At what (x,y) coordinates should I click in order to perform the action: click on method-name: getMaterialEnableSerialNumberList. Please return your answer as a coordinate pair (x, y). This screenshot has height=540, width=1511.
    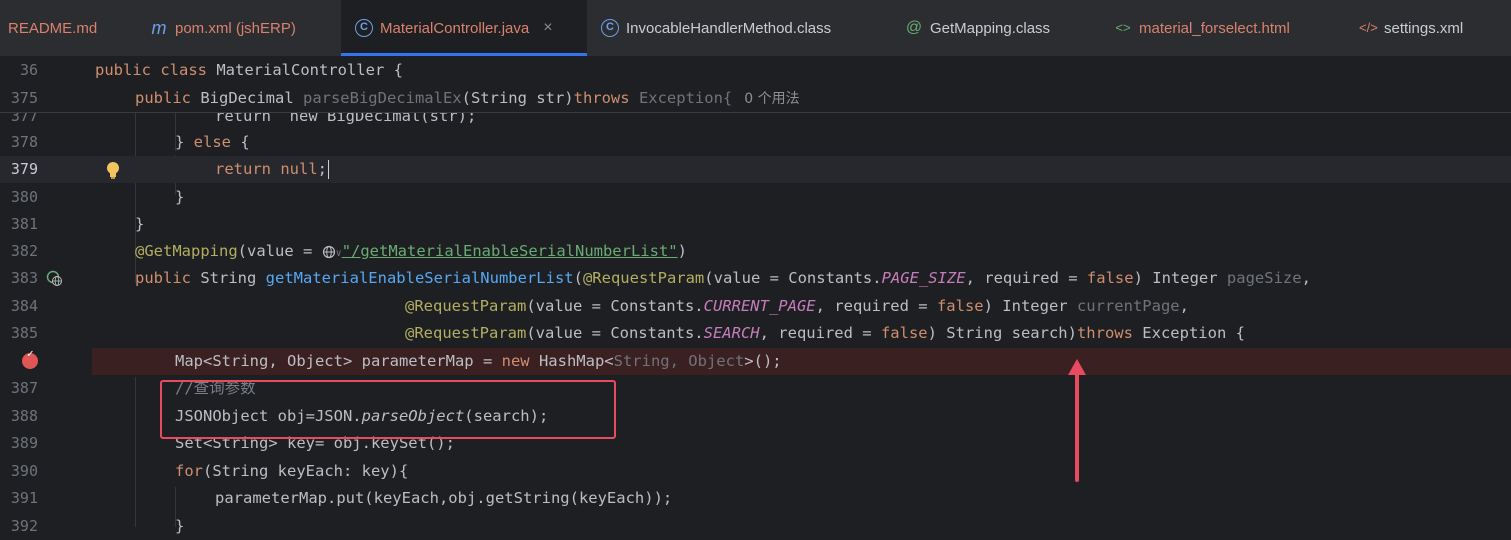
    Looking at the image, I should click on (419, 278).